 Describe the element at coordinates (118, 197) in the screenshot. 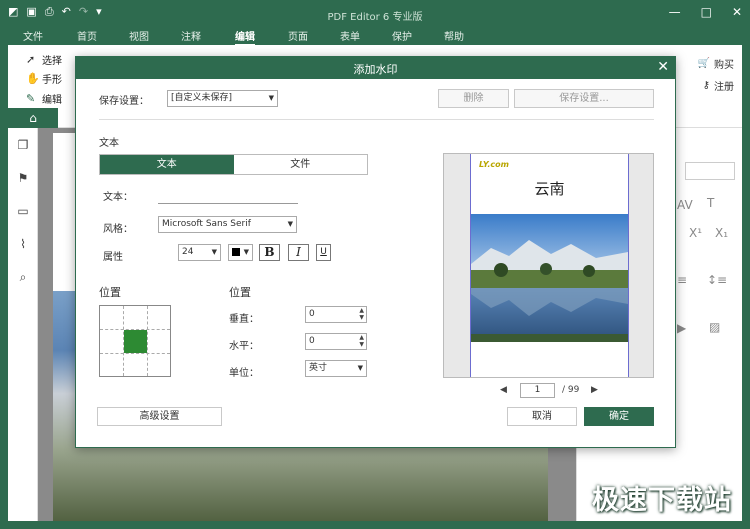

I see `text-label: 文本：` at that location.